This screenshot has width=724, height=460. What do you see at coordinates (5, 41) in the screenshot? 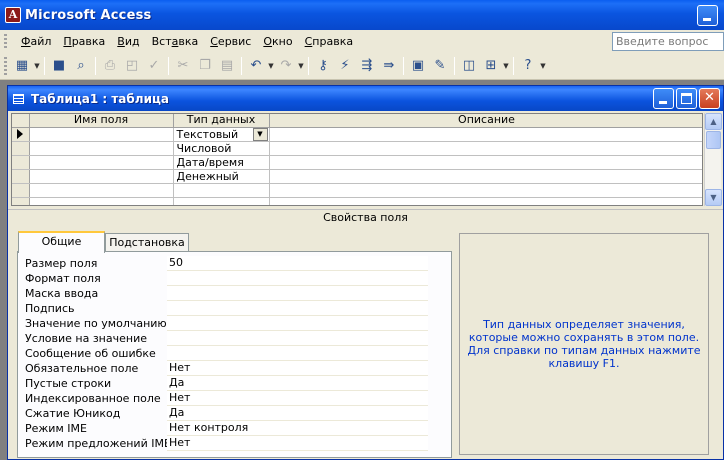
I see `menu-grip-handle` at bounding box center [5, 41].